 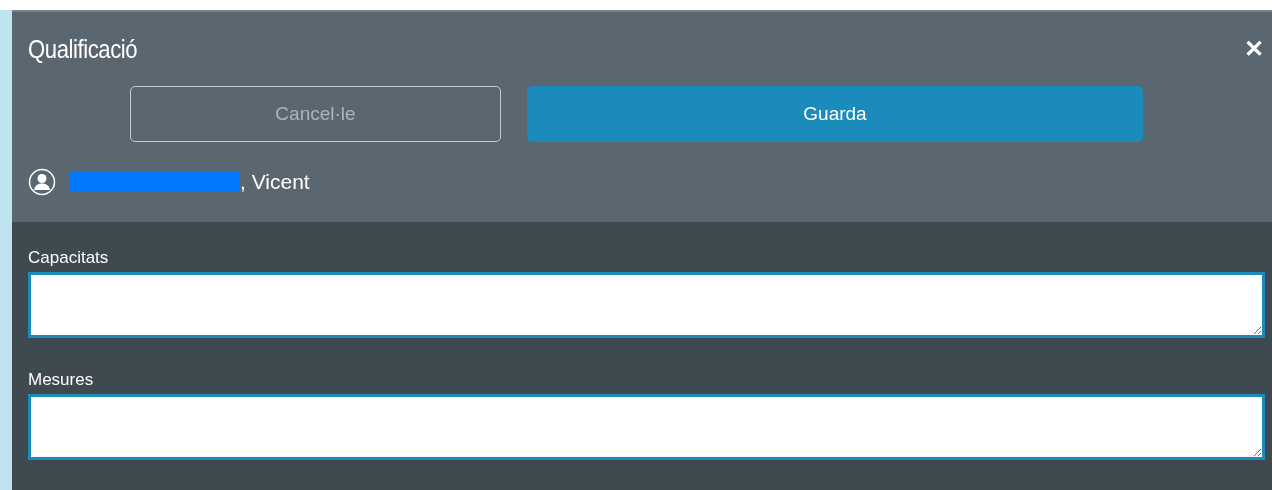 I want to click on cancel-button: Cancel·le, so click(x=315, y=114).